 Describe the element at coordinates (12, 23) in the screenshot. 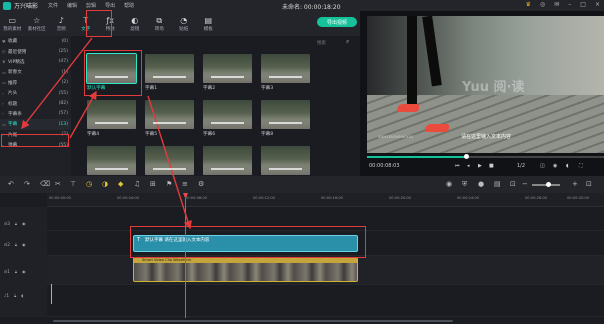

I see `tab-my-media: ▭ 我的素材` at that location.